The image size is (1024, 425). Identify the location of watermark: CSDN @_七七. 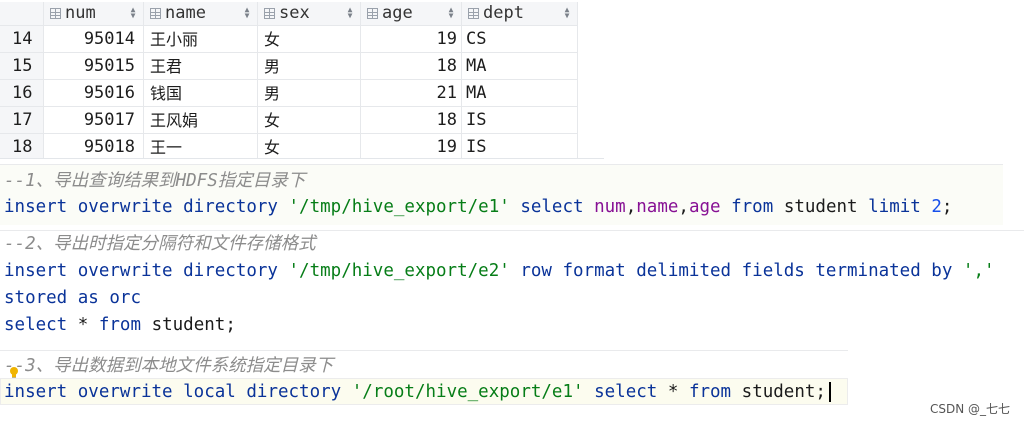
(969, 409).